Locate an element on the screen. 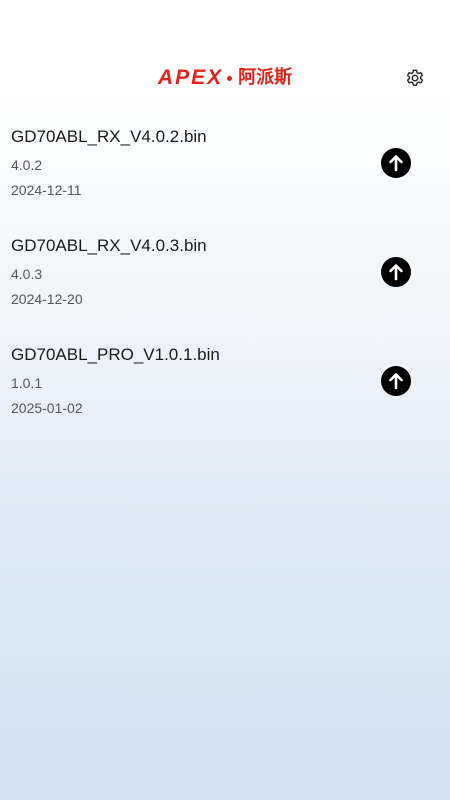  brand-logo-dot is located at coordinates (230, 78).